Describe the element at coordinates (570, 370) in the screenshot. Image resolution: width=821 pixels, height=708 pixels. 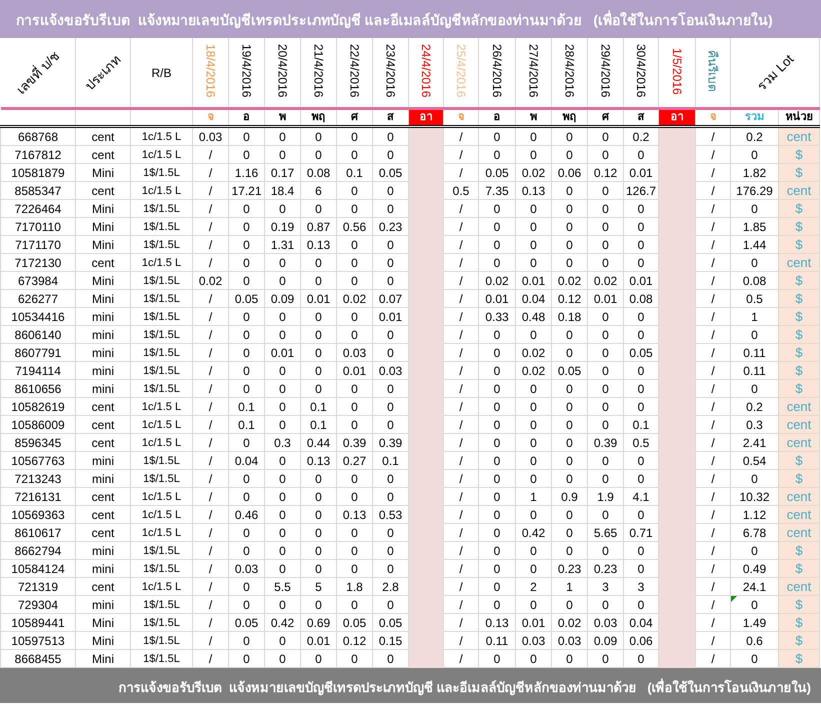
I see `table-cell: 0.05` at that location.